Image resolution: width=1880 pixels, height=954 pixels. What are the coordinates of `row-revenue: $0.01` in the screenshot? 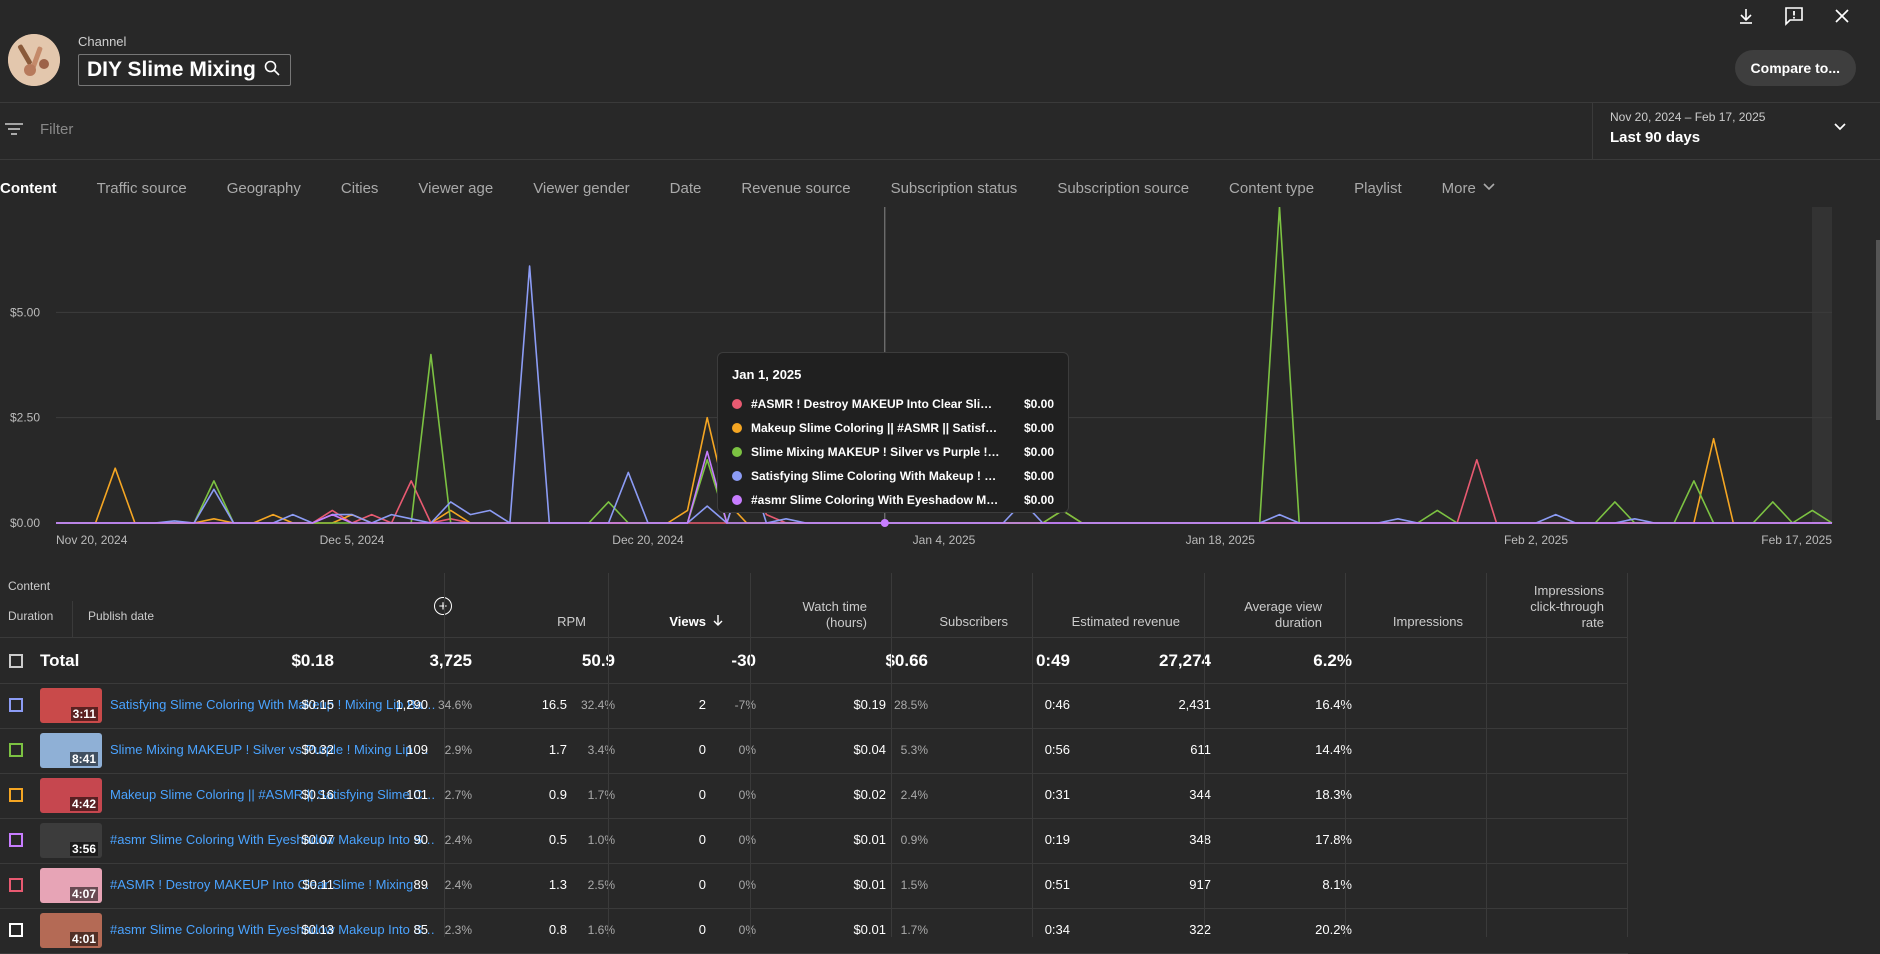 It's located at (869, 929).